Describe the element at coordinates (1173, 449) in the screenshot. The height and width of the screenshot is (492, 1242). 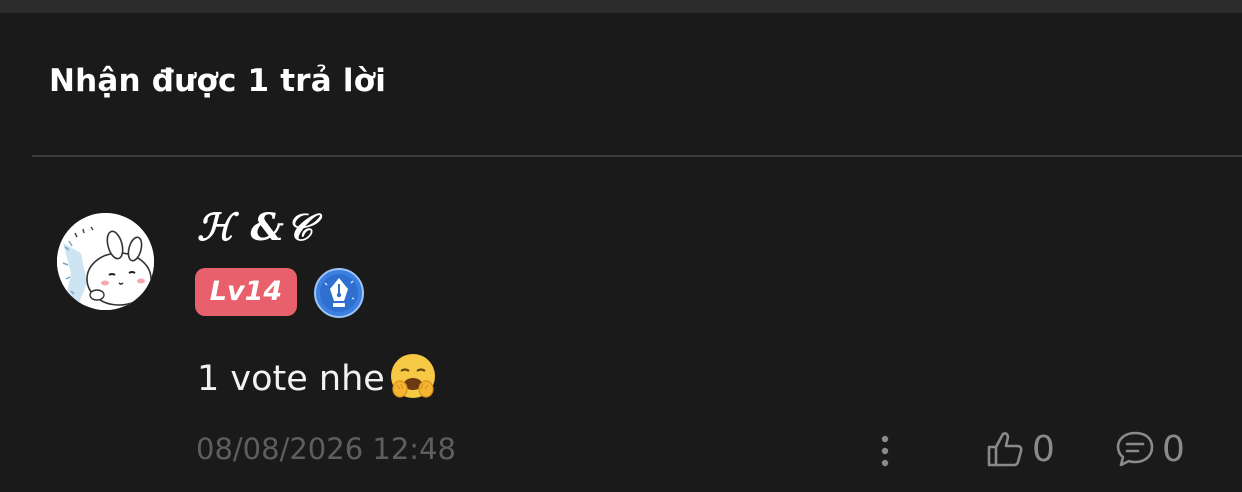
I see `reply-count: 0` at that location.